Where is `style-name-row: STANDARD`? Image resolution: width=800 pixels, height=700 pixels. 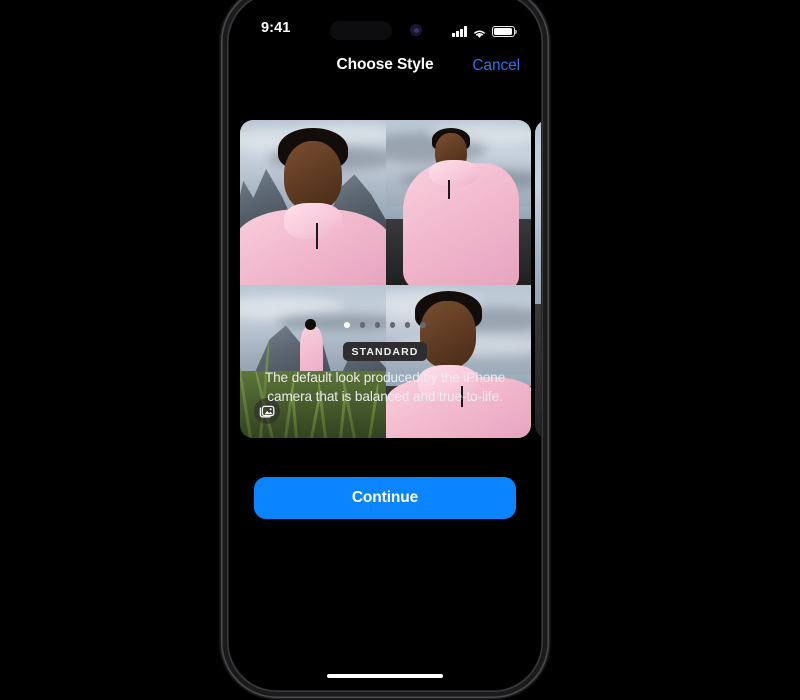 style-name-row: STANDARD is located at coordinates (385, 351).